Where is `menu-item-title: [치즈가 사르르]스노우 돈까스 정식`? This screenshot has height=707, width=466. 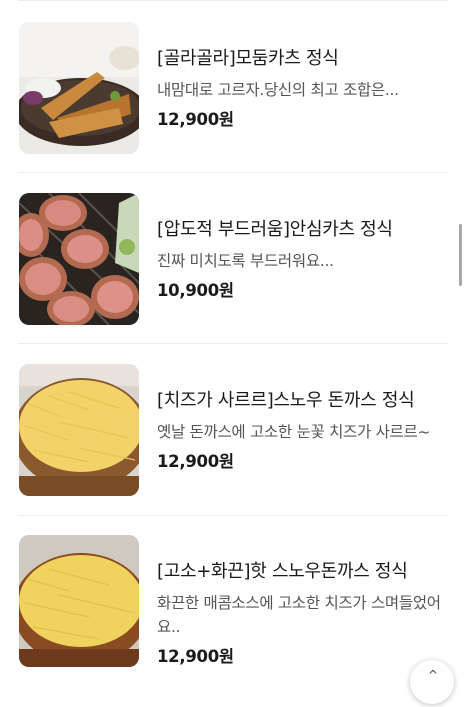
menu-item-title: [치즈가 사르르]스노우 돈까스 정식 is located at coordinates (286, 400).